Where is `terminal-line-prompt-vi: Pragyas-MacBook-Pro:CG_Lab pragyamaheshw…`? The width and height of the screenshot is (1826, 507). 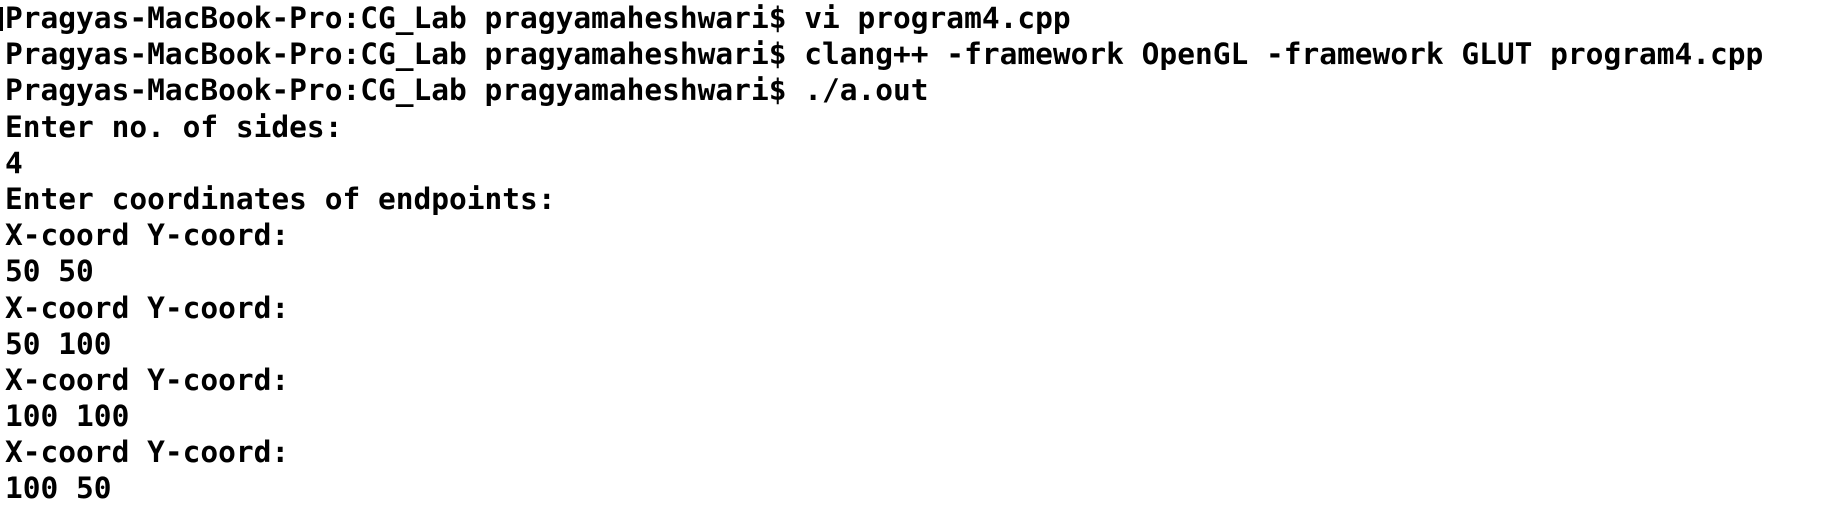
terminal-line-prompt-vi: Pragyas-MacBook-Pro:CG_Lab pragyamaheshw… is located at coordinates (538, 18).